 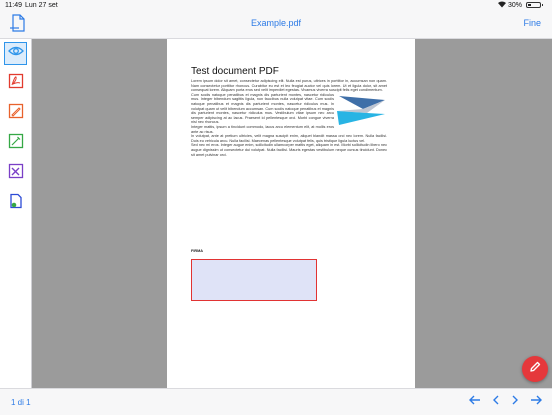 I want to click on previous-page-button, so click(x=496, y=401).